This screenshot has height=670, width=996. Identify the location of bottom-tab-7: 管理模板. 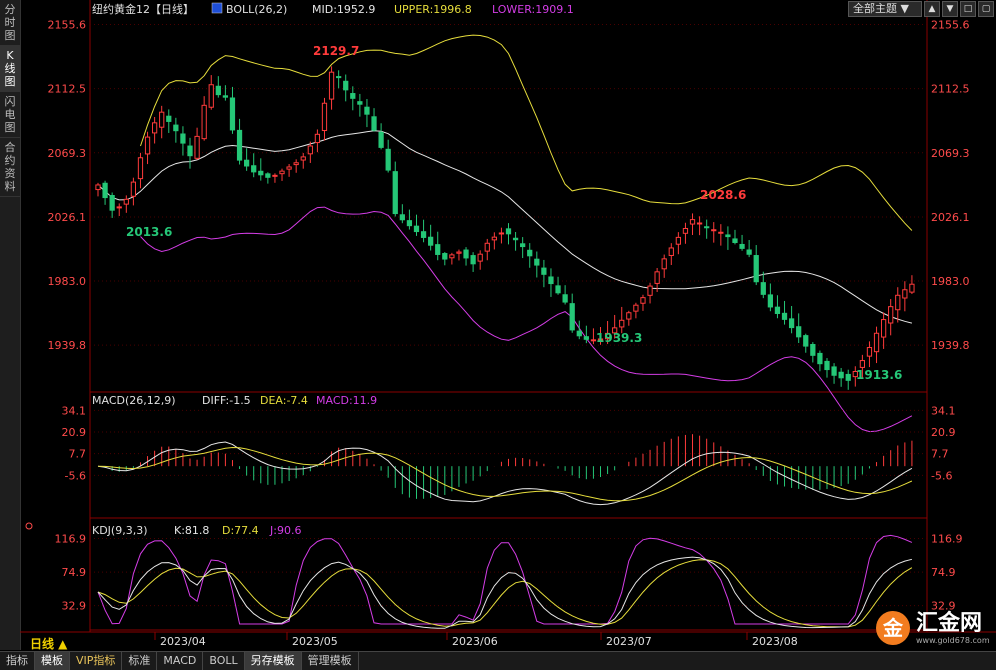
(330, 661).